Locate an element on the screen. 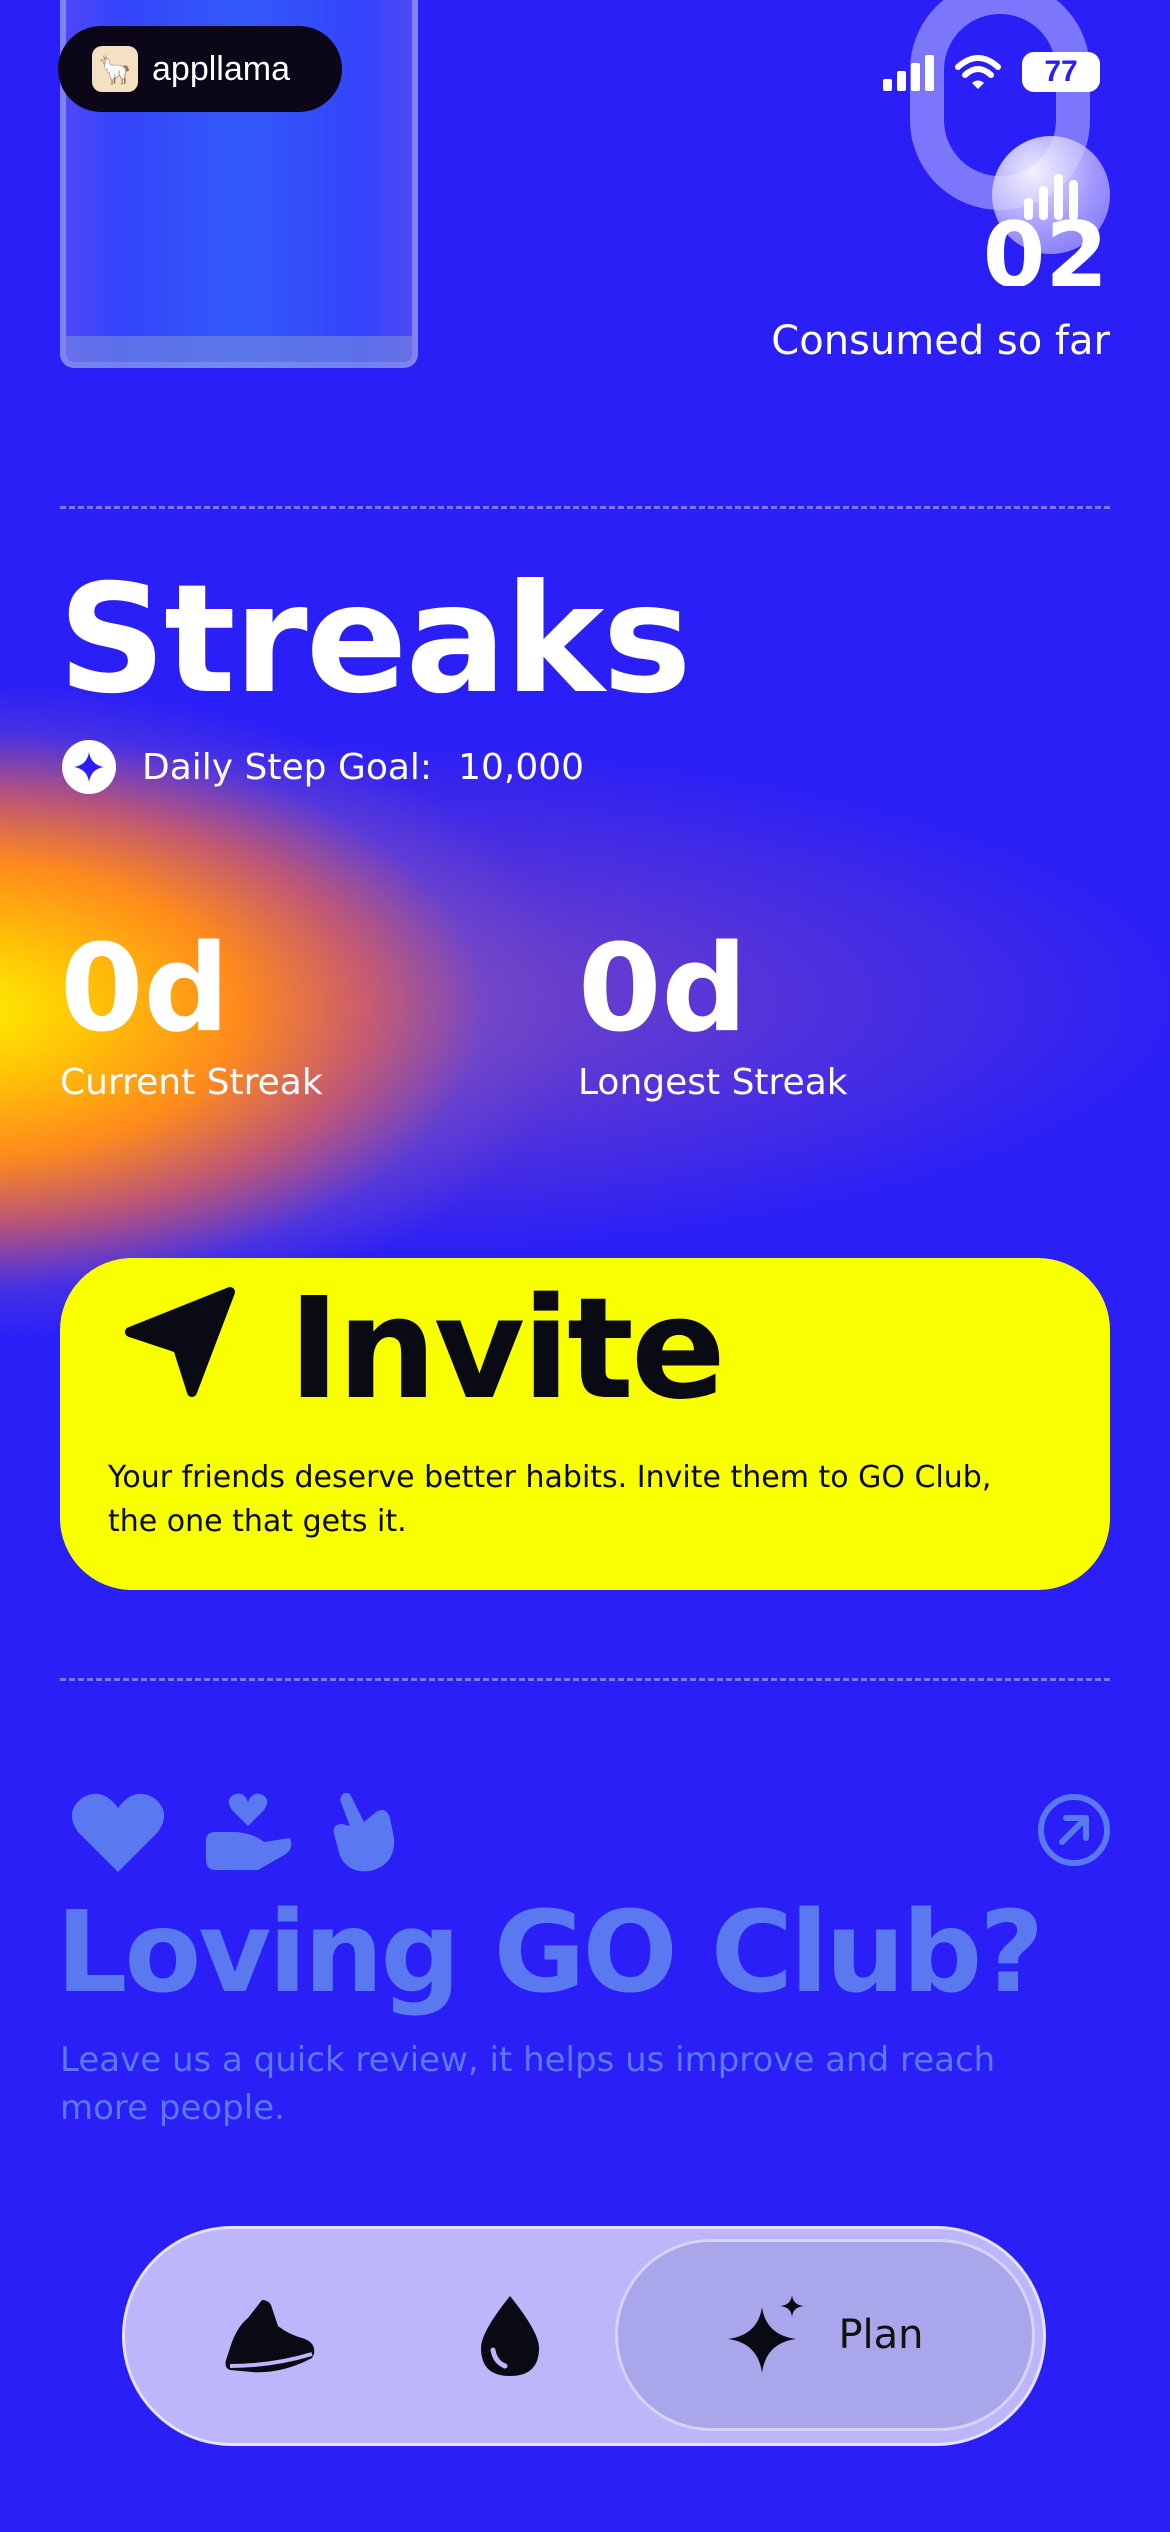 Image resolution: width=1170 pixels, height=2532 pixels. open-review-button is located at coordinates (1074, 1830).